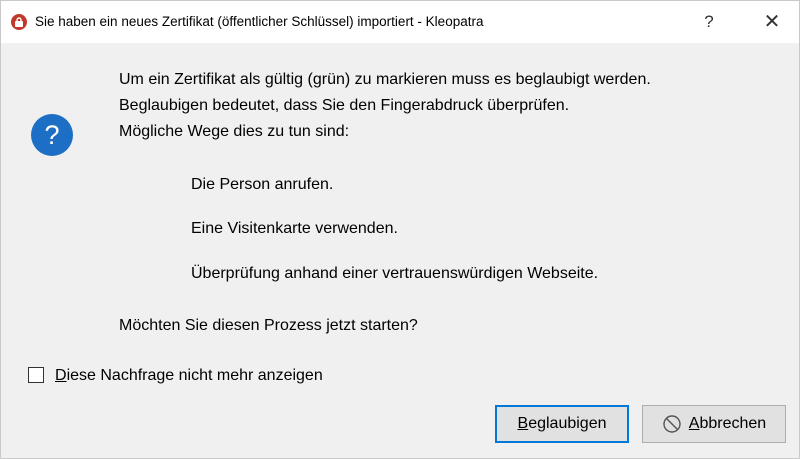 The image size is (800, 459). I want to click on way-item-phone: Die Person anrufen., so click(262, 184).